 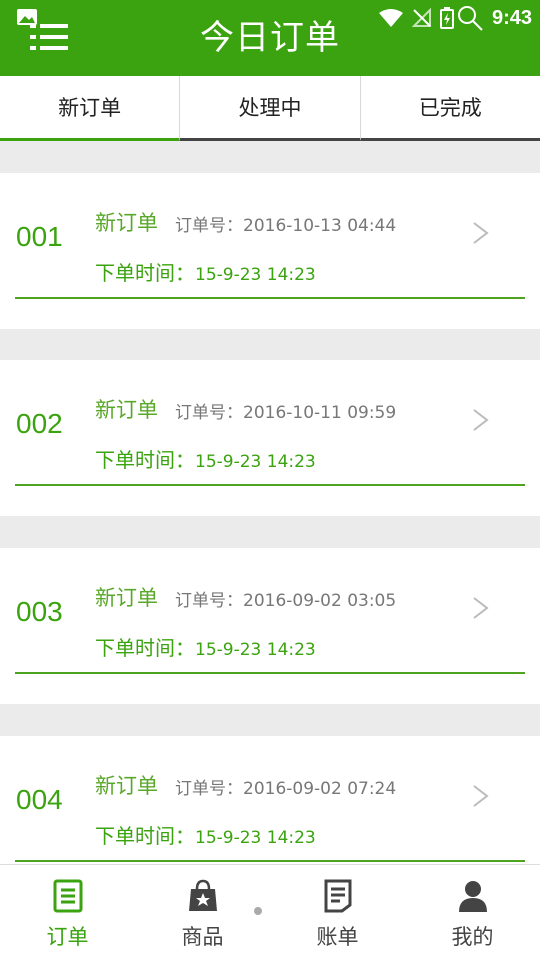 I want to click on bill-icon, so click(x=337, y=896).